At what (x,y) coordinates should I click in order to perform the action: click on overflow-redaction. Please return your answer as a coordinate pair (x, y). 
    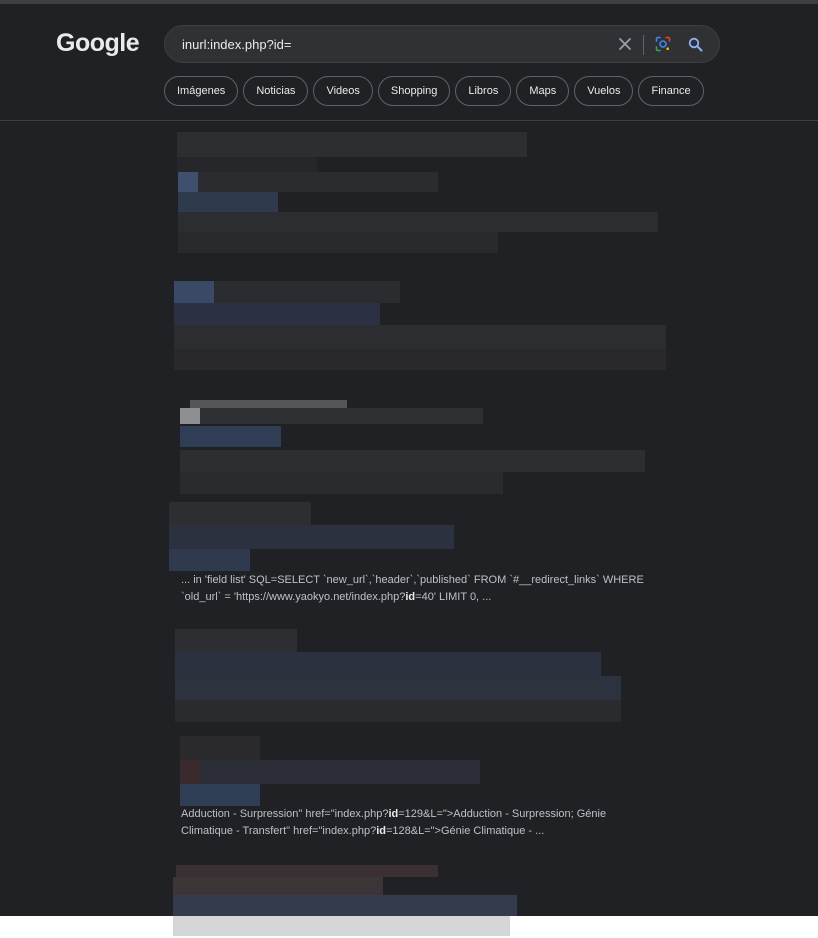
    Looking at the image, I should click on (341, 926).